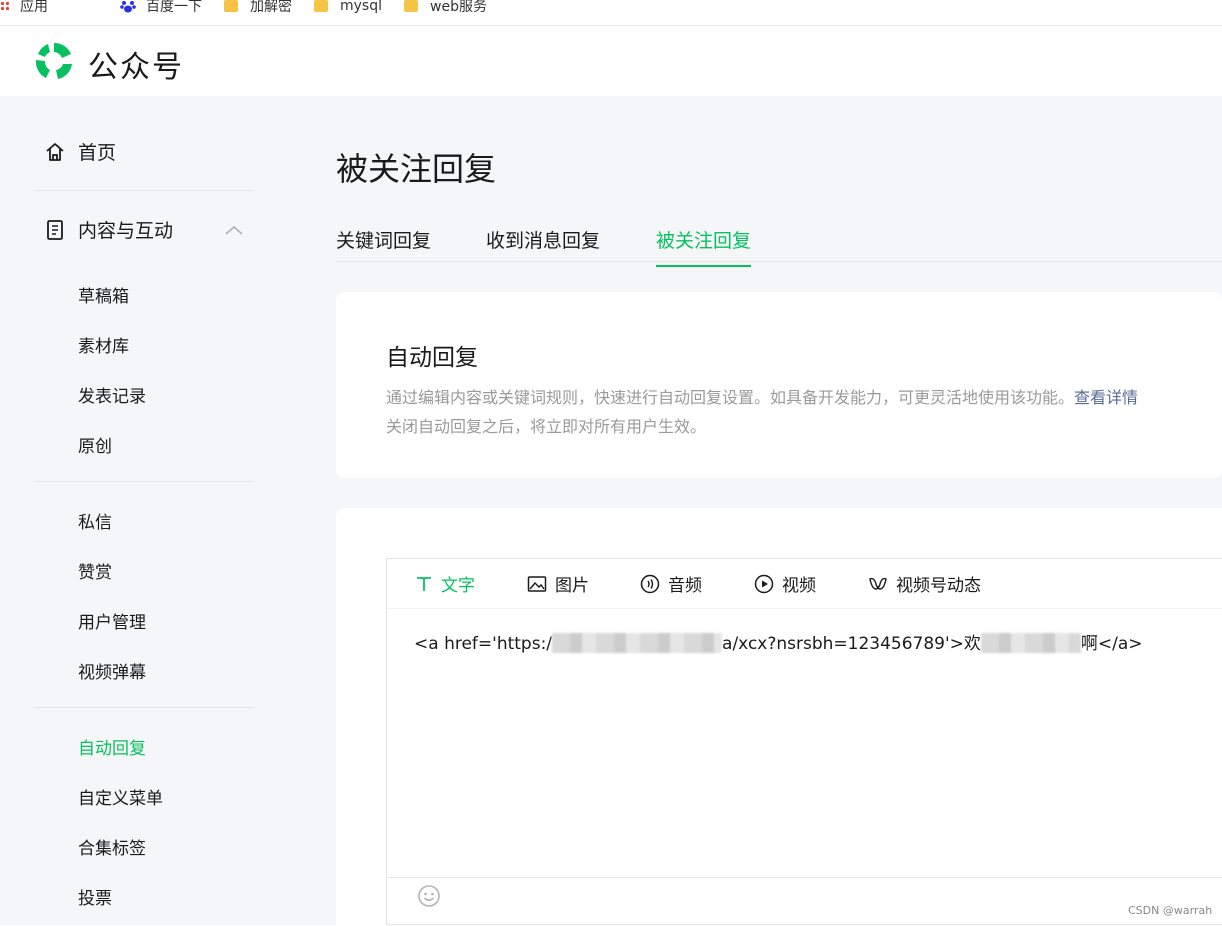  Describe the element at coordinates (804, 901) in the screenshot. I see `editor-footer` at that location.